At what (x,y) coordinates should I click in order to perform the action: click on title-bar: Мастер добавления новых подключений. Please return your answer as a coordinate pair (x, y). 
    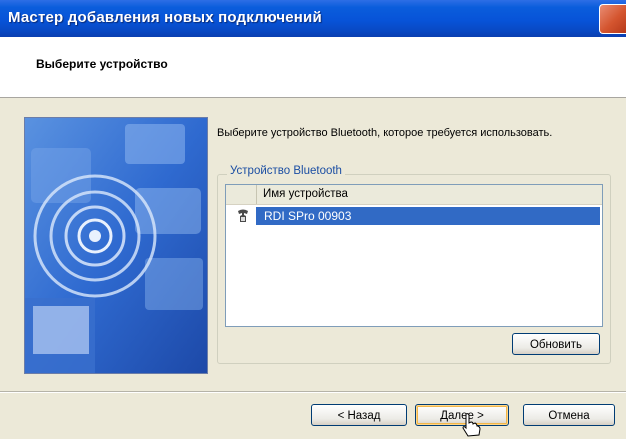
    Looking at the image, I should click on (313, 18).